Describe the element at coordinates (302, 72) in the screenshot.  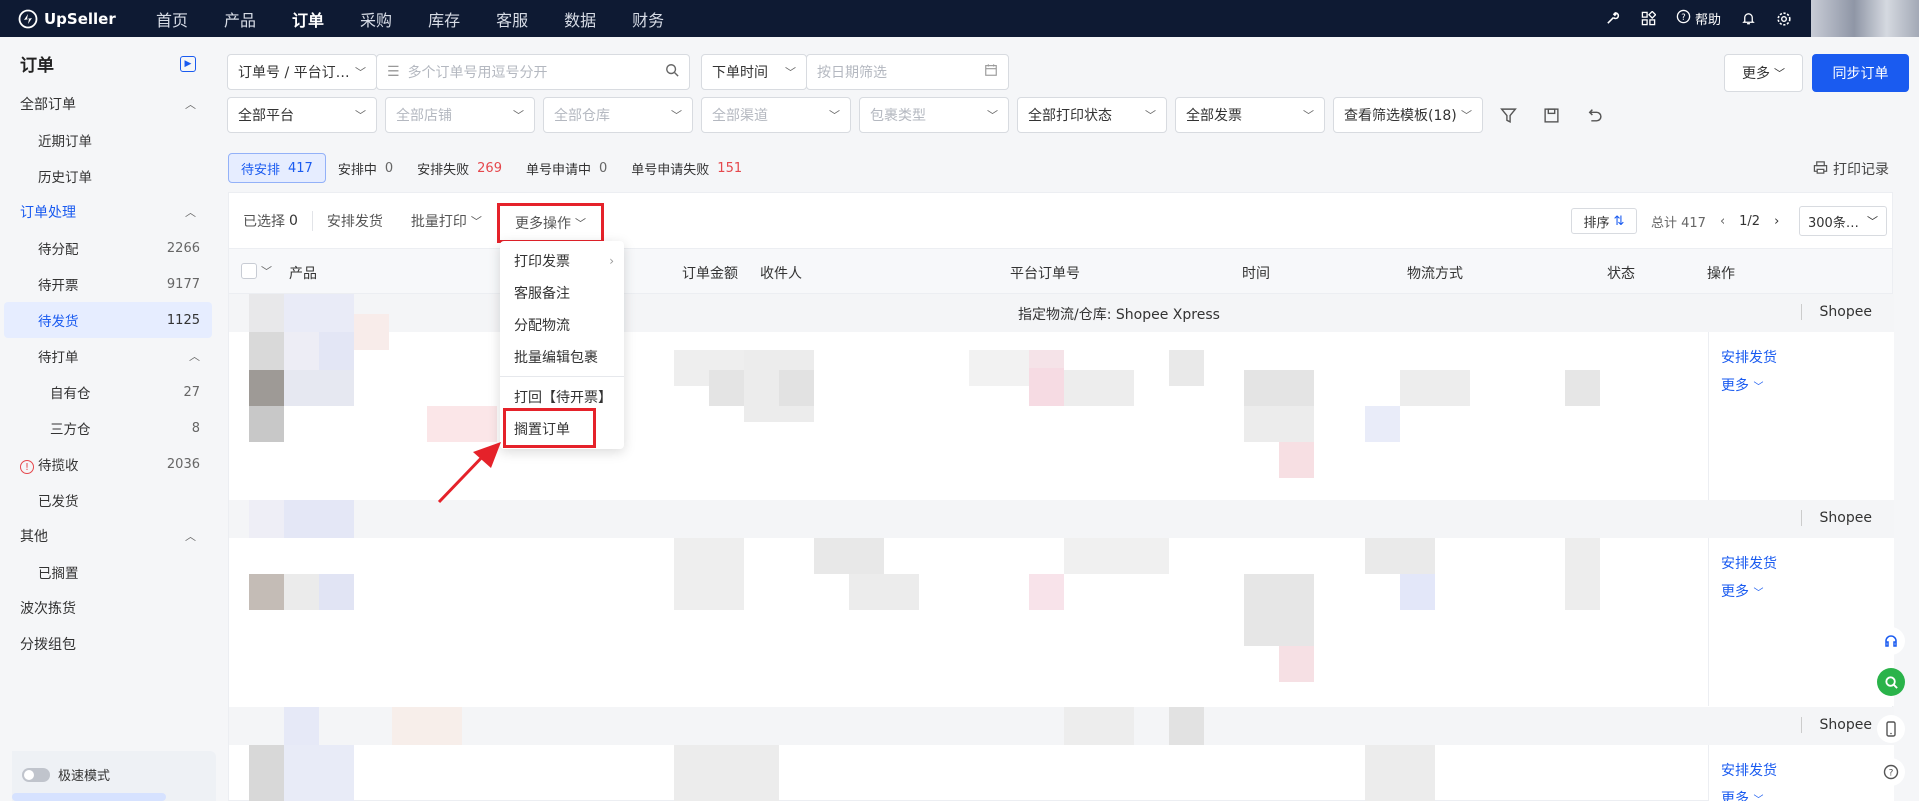
I see `order-number-type-select: 订单号 / 平台订… ﹀` at that location.